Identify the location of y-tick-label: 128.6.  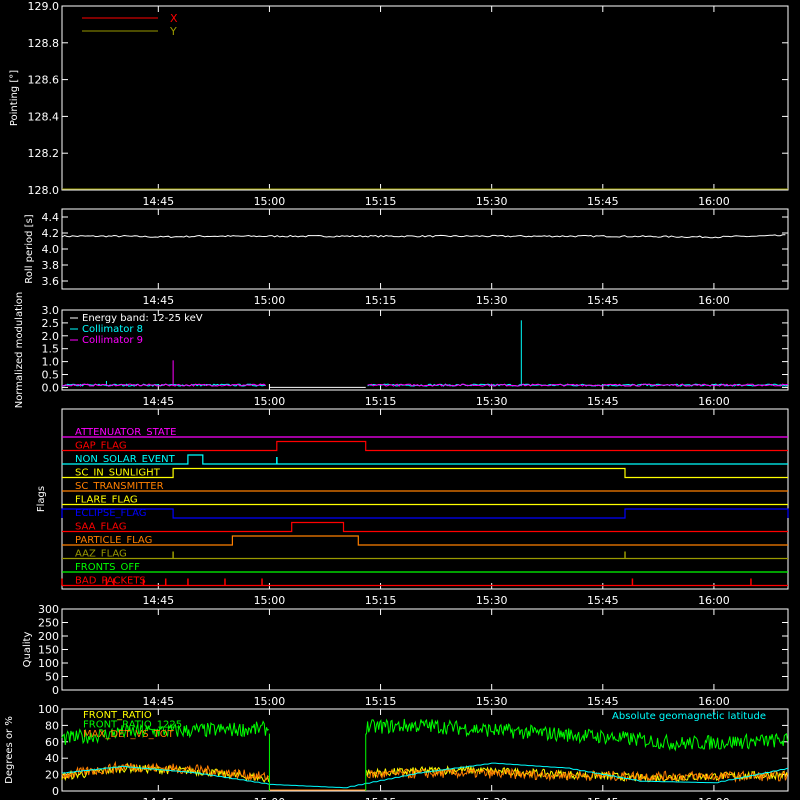
(44, 80).